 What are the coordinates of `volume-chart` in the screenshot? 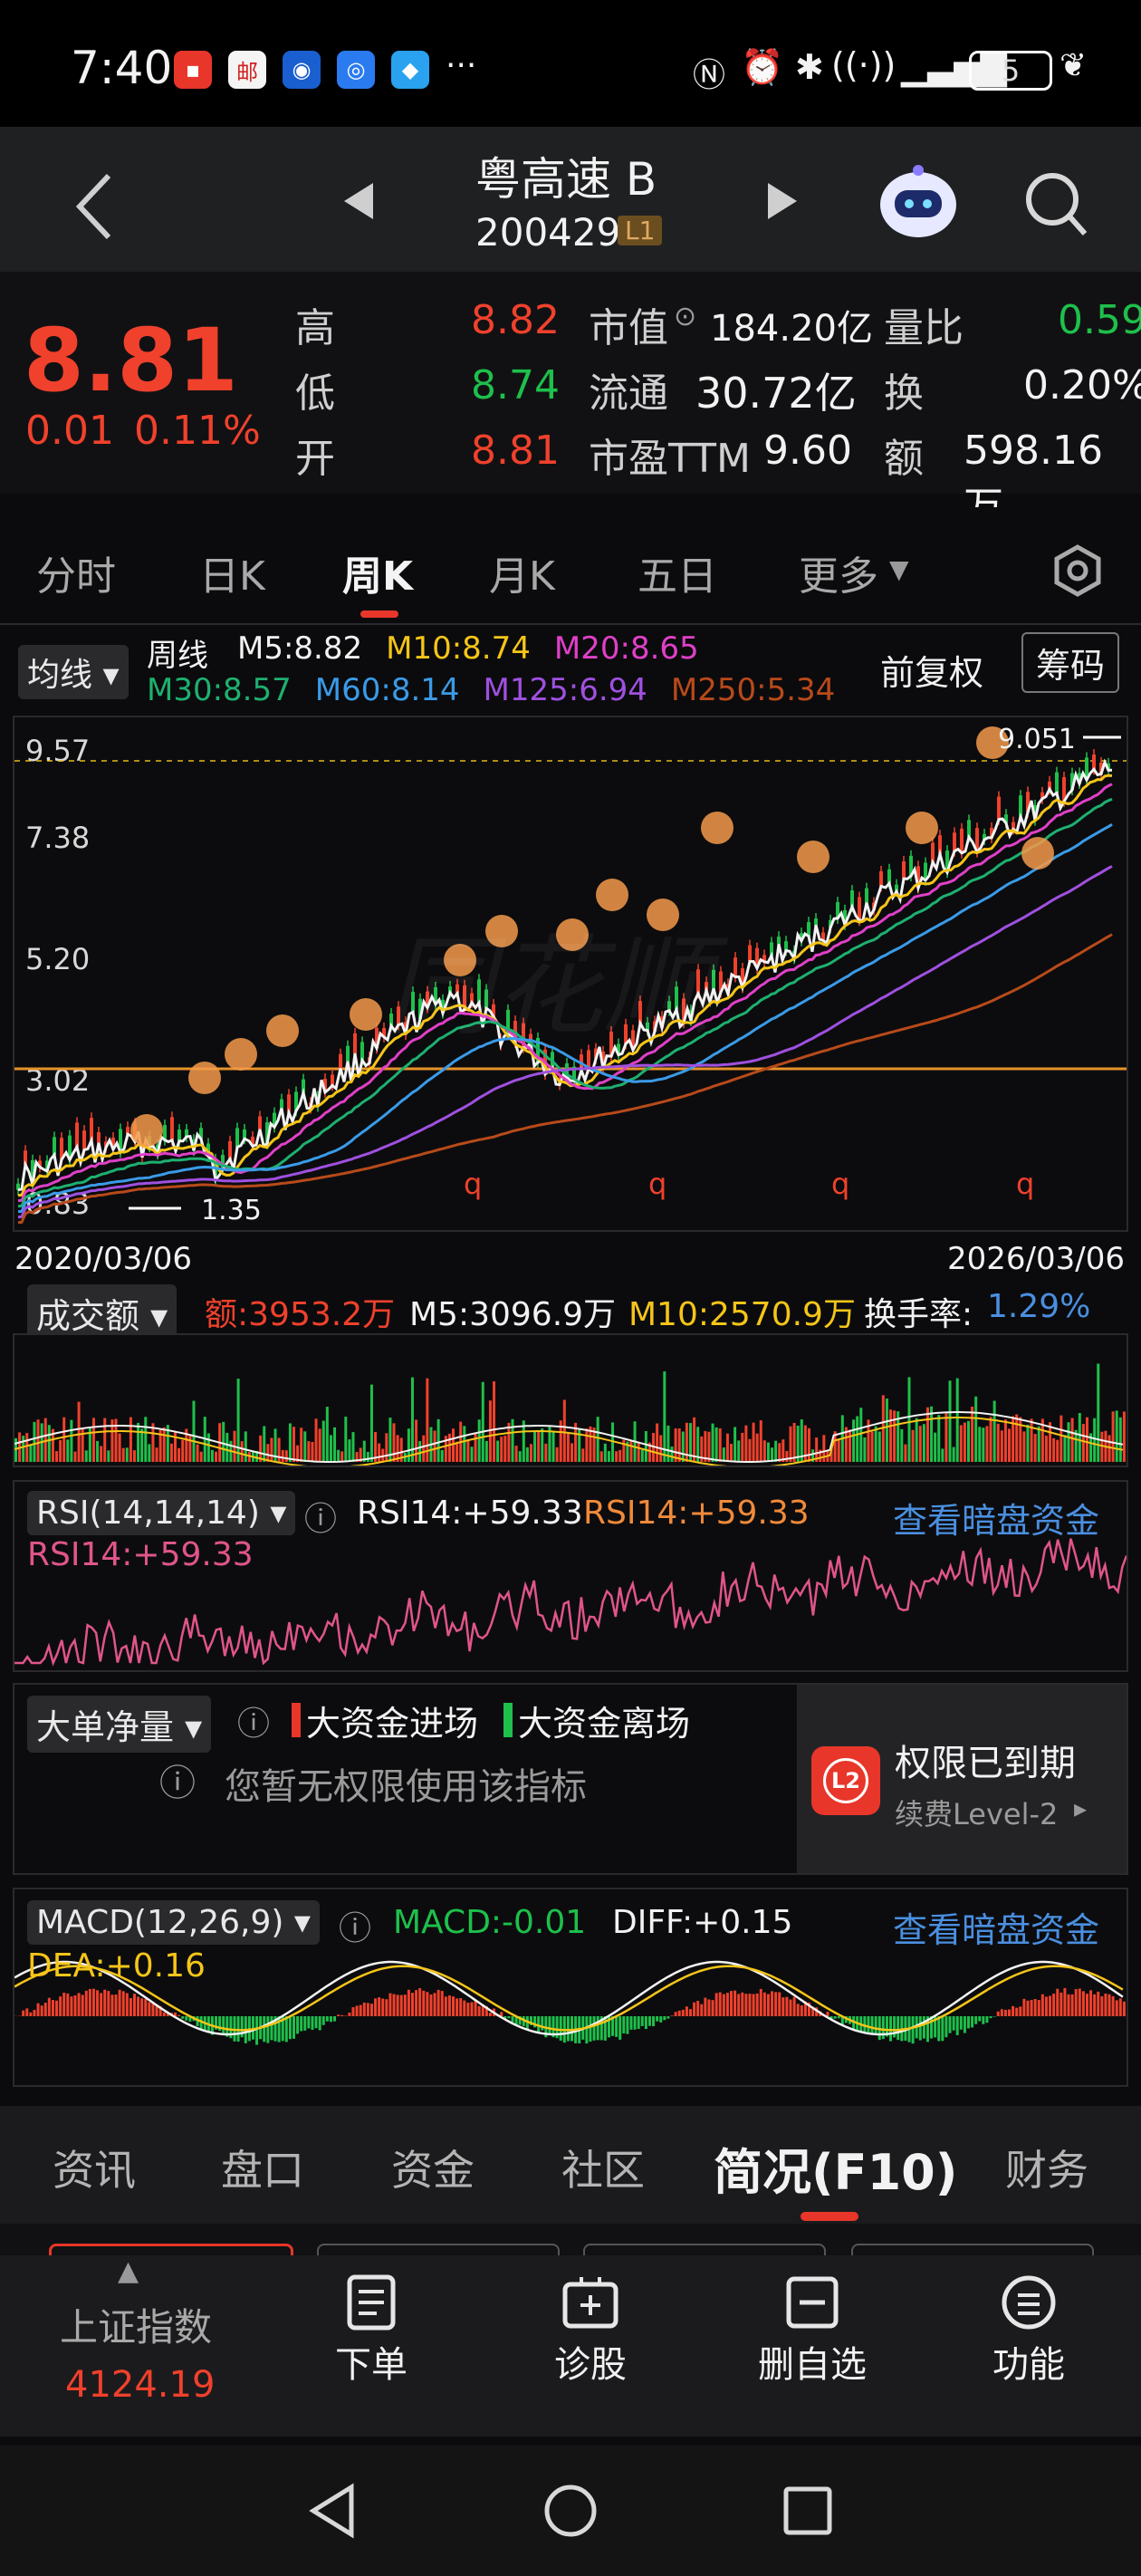 It's located at (570, 1400).